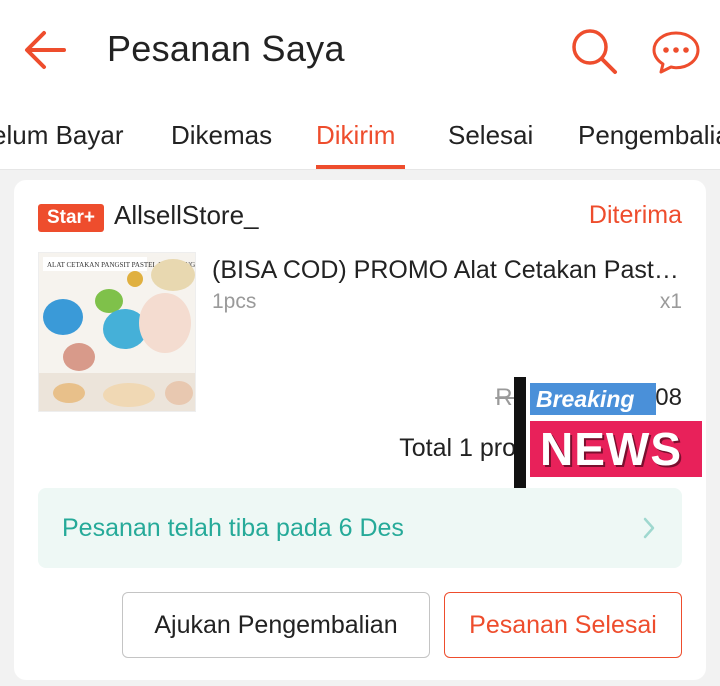 This screenshot has width=720, height=686. Describe the element at coordinates (226, 48) in the screenshot. I see `page-title: Pesanan Saya` at that location.